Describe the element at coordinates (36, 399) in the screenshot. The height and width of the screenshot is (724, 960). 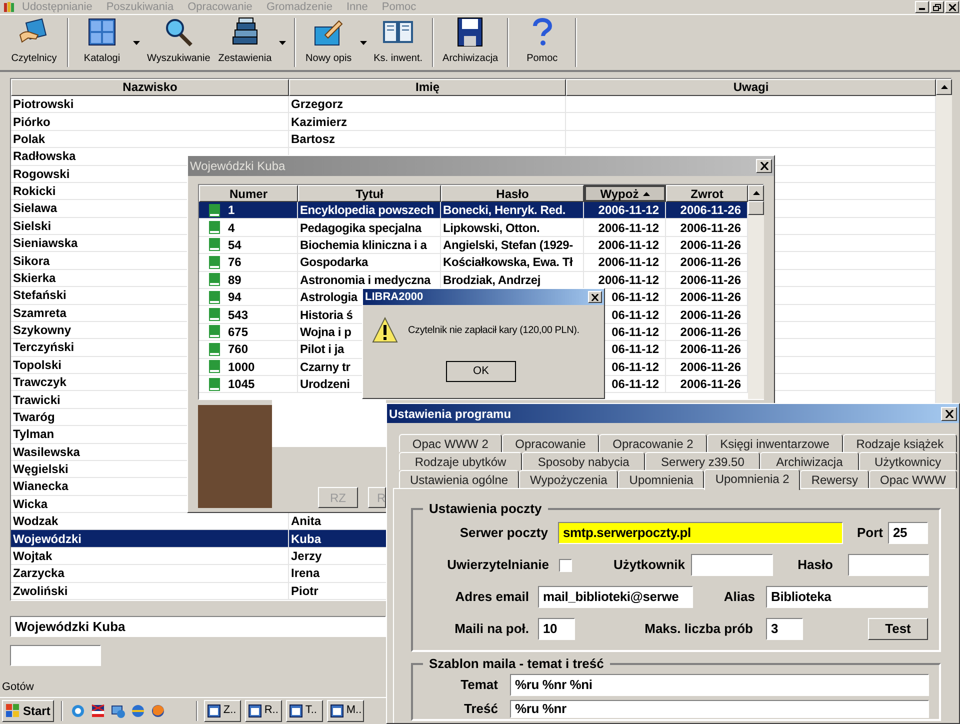
I see `table-cell: Trawicki` at that location.